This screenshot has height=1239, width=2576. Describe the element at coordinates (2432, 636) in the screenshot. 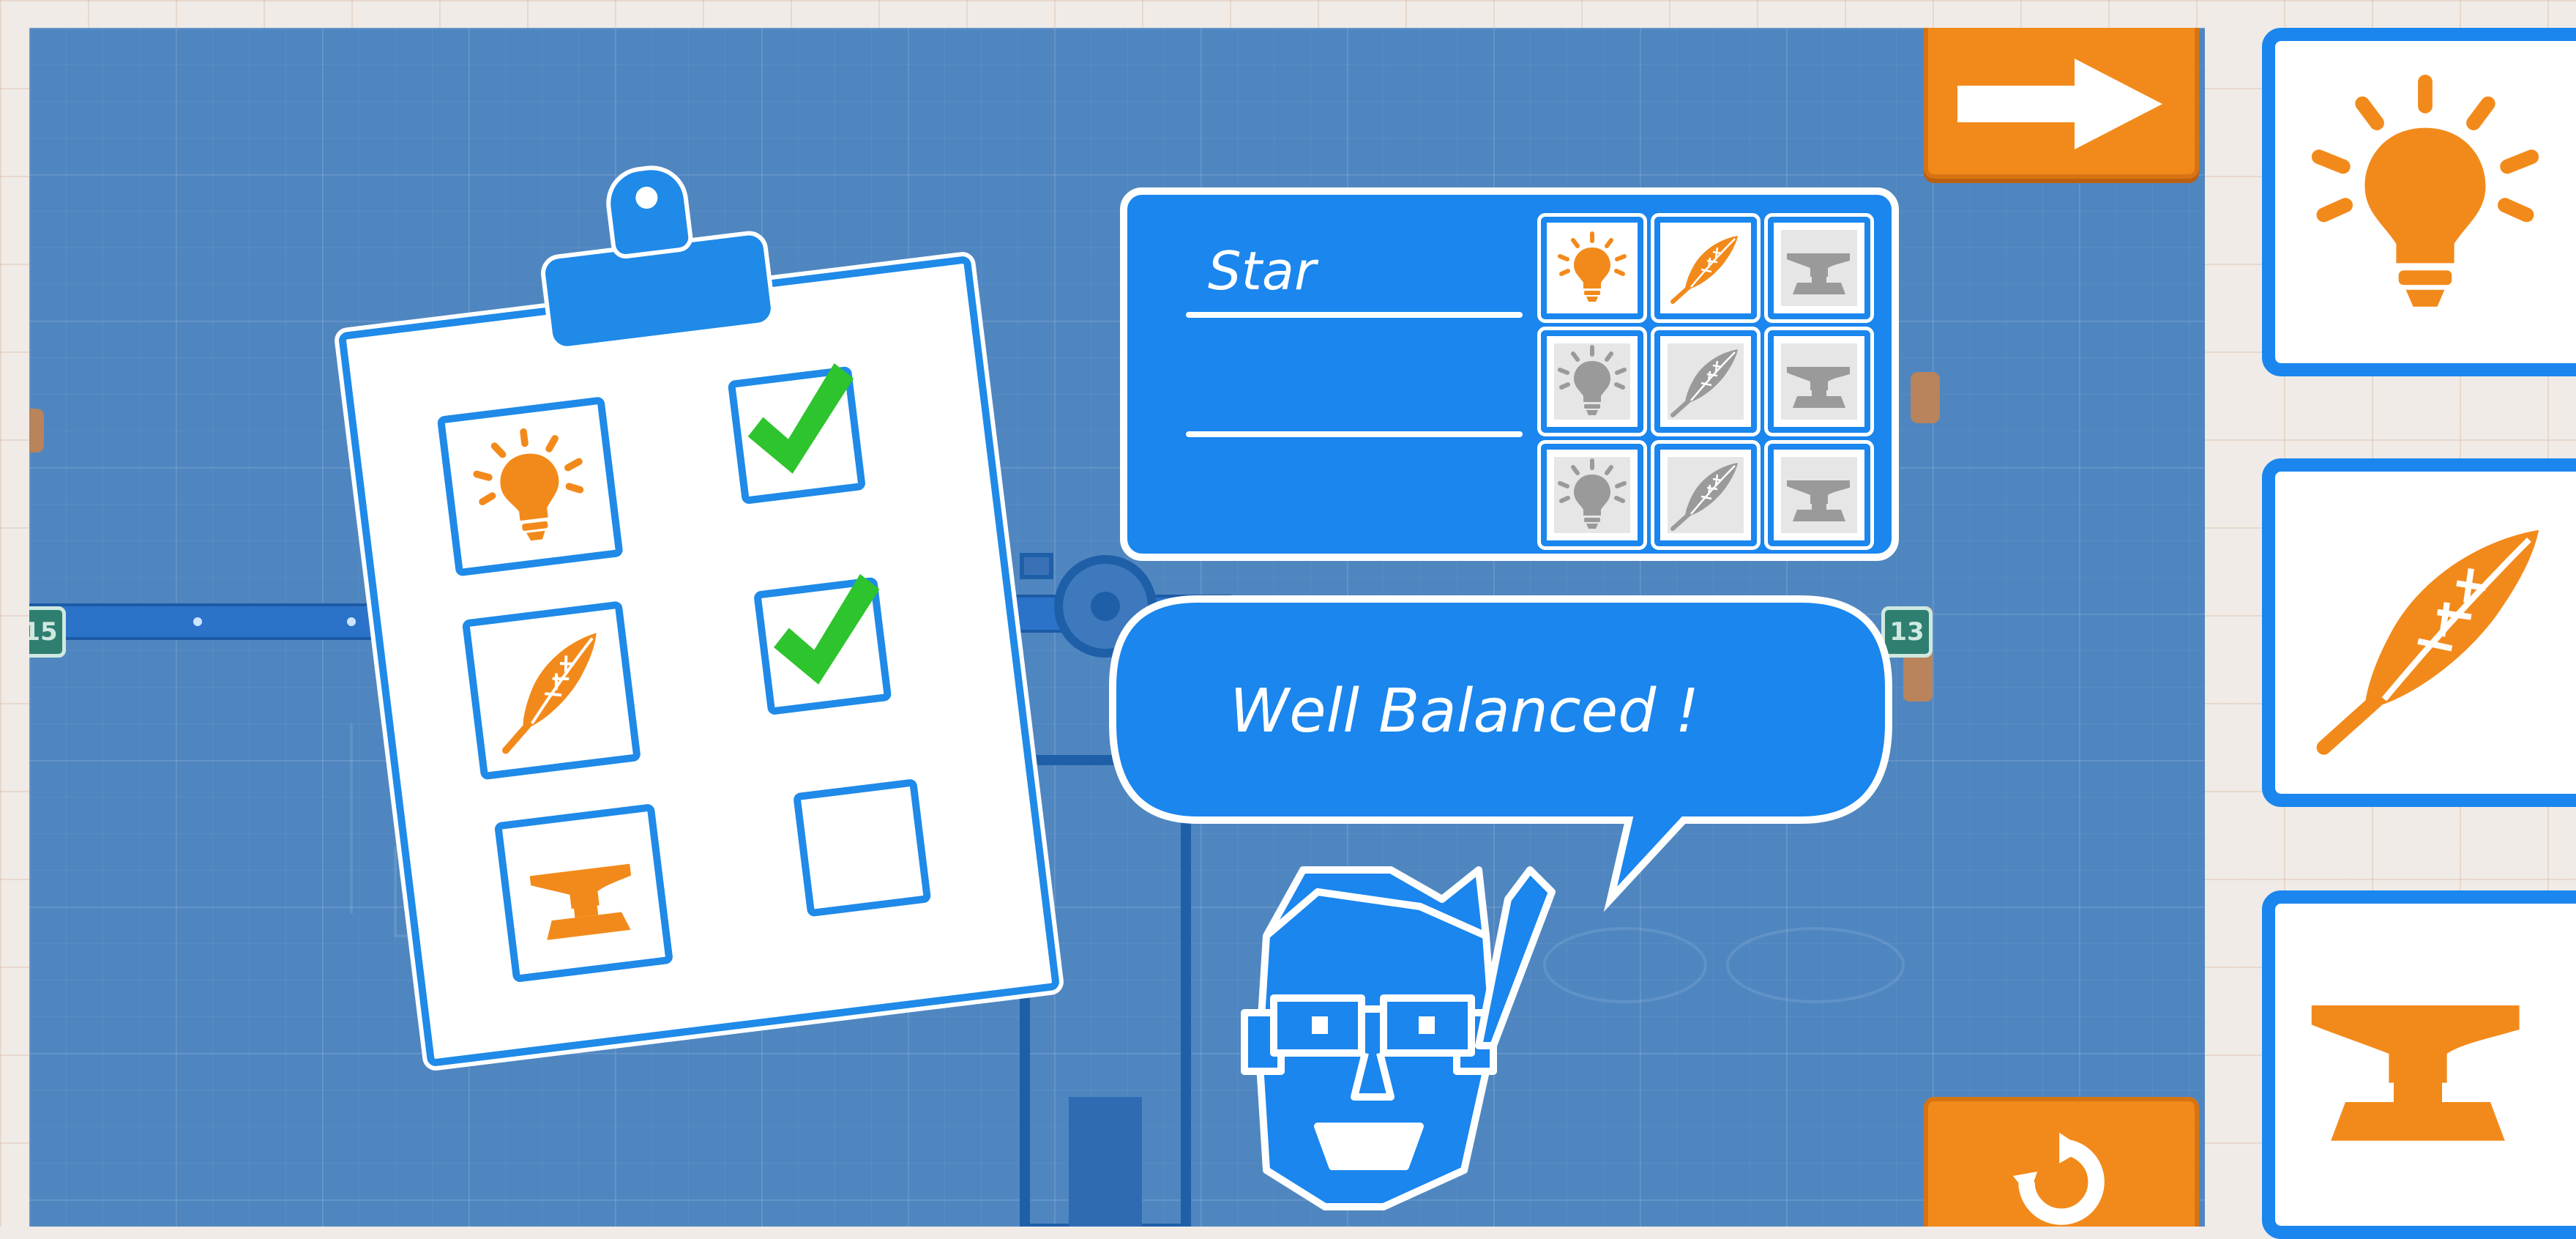

I see `feather-icon` at that location.